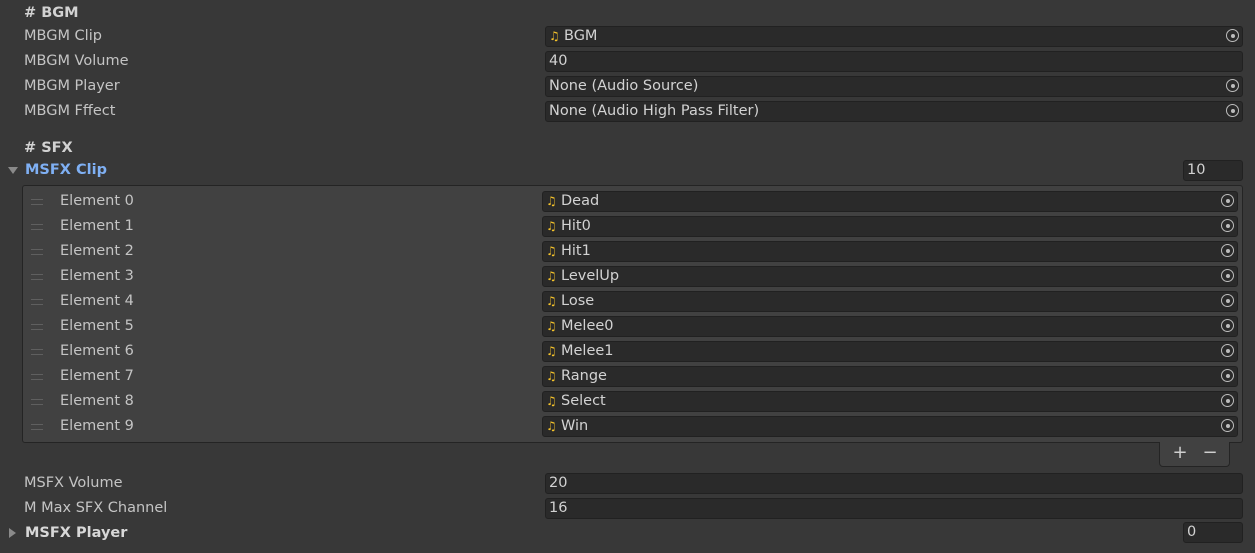 This screenshot has height=553, width=1255. I want to click on max-sfx-channel-field: 16, so click(894, 508).